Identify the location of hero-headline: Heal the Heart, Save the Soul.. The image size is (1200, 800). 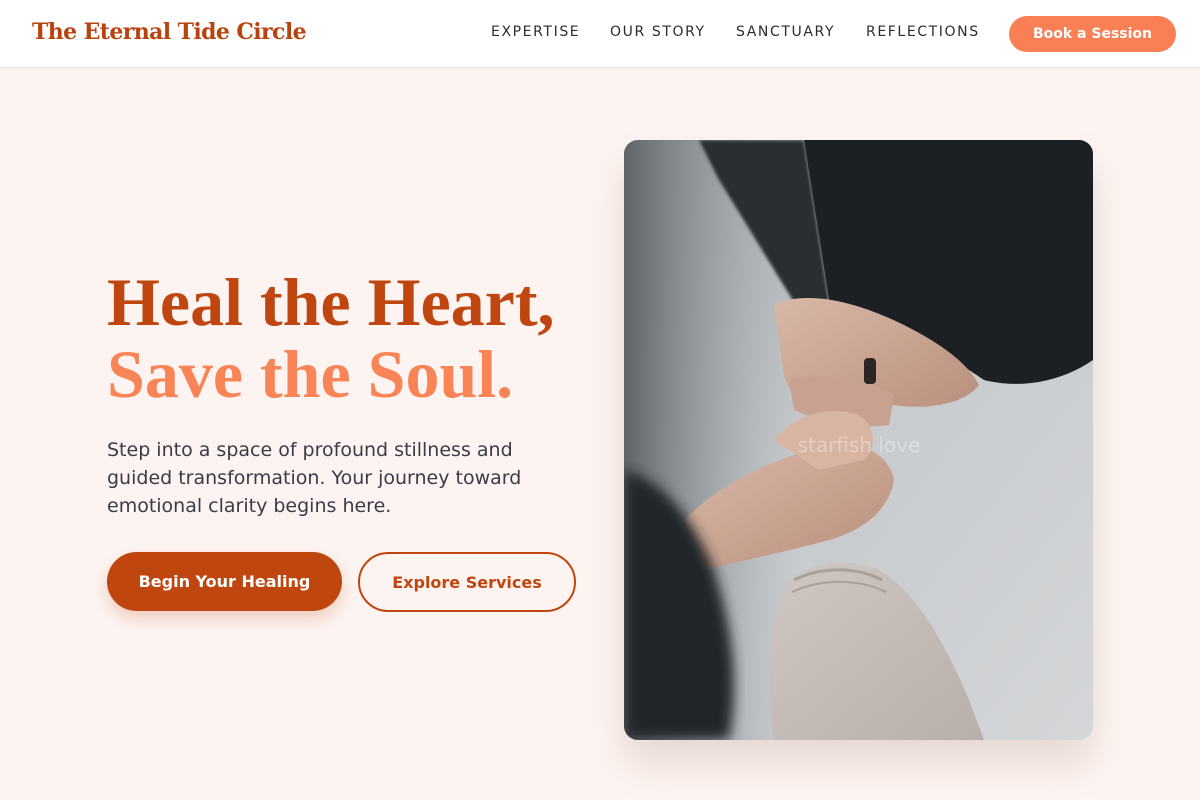
(331, 338).